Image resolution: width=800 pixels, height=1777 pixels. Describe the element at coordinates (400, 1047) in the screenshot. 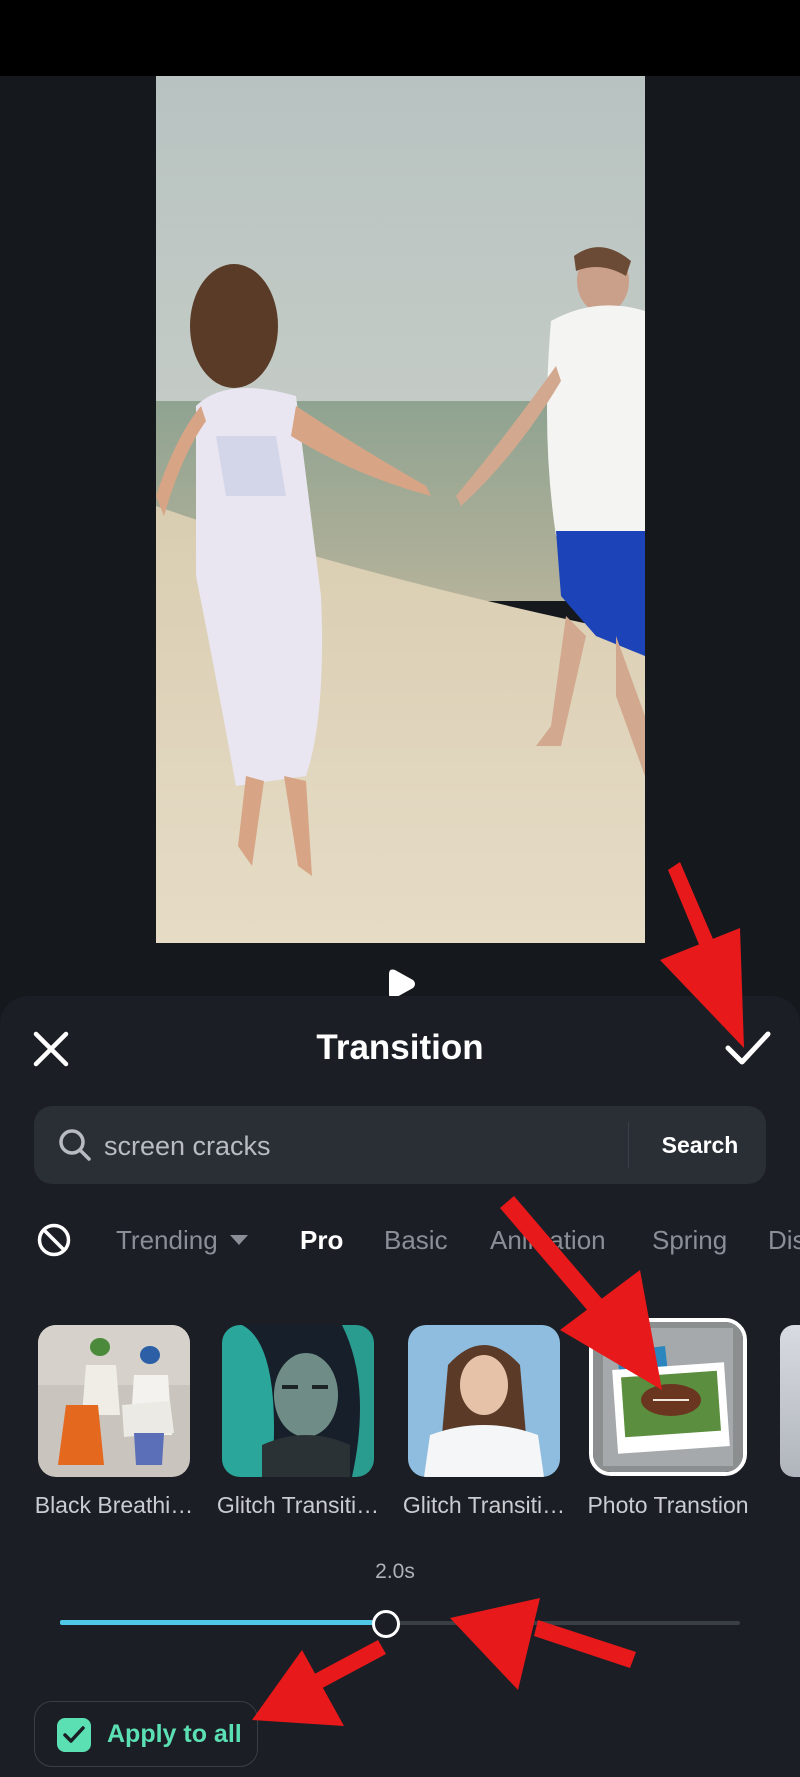

I see `sheet-title: Transition` at that location.